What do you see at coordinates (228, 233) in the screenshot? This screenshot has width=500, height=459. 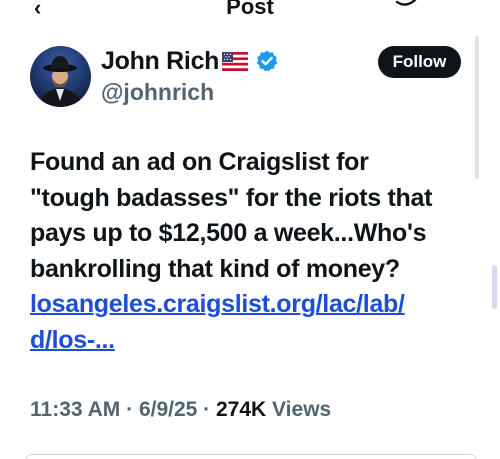 I see `post-text-line: pays up to $12,500 a week...Who's` at bounding box center [228, 233].